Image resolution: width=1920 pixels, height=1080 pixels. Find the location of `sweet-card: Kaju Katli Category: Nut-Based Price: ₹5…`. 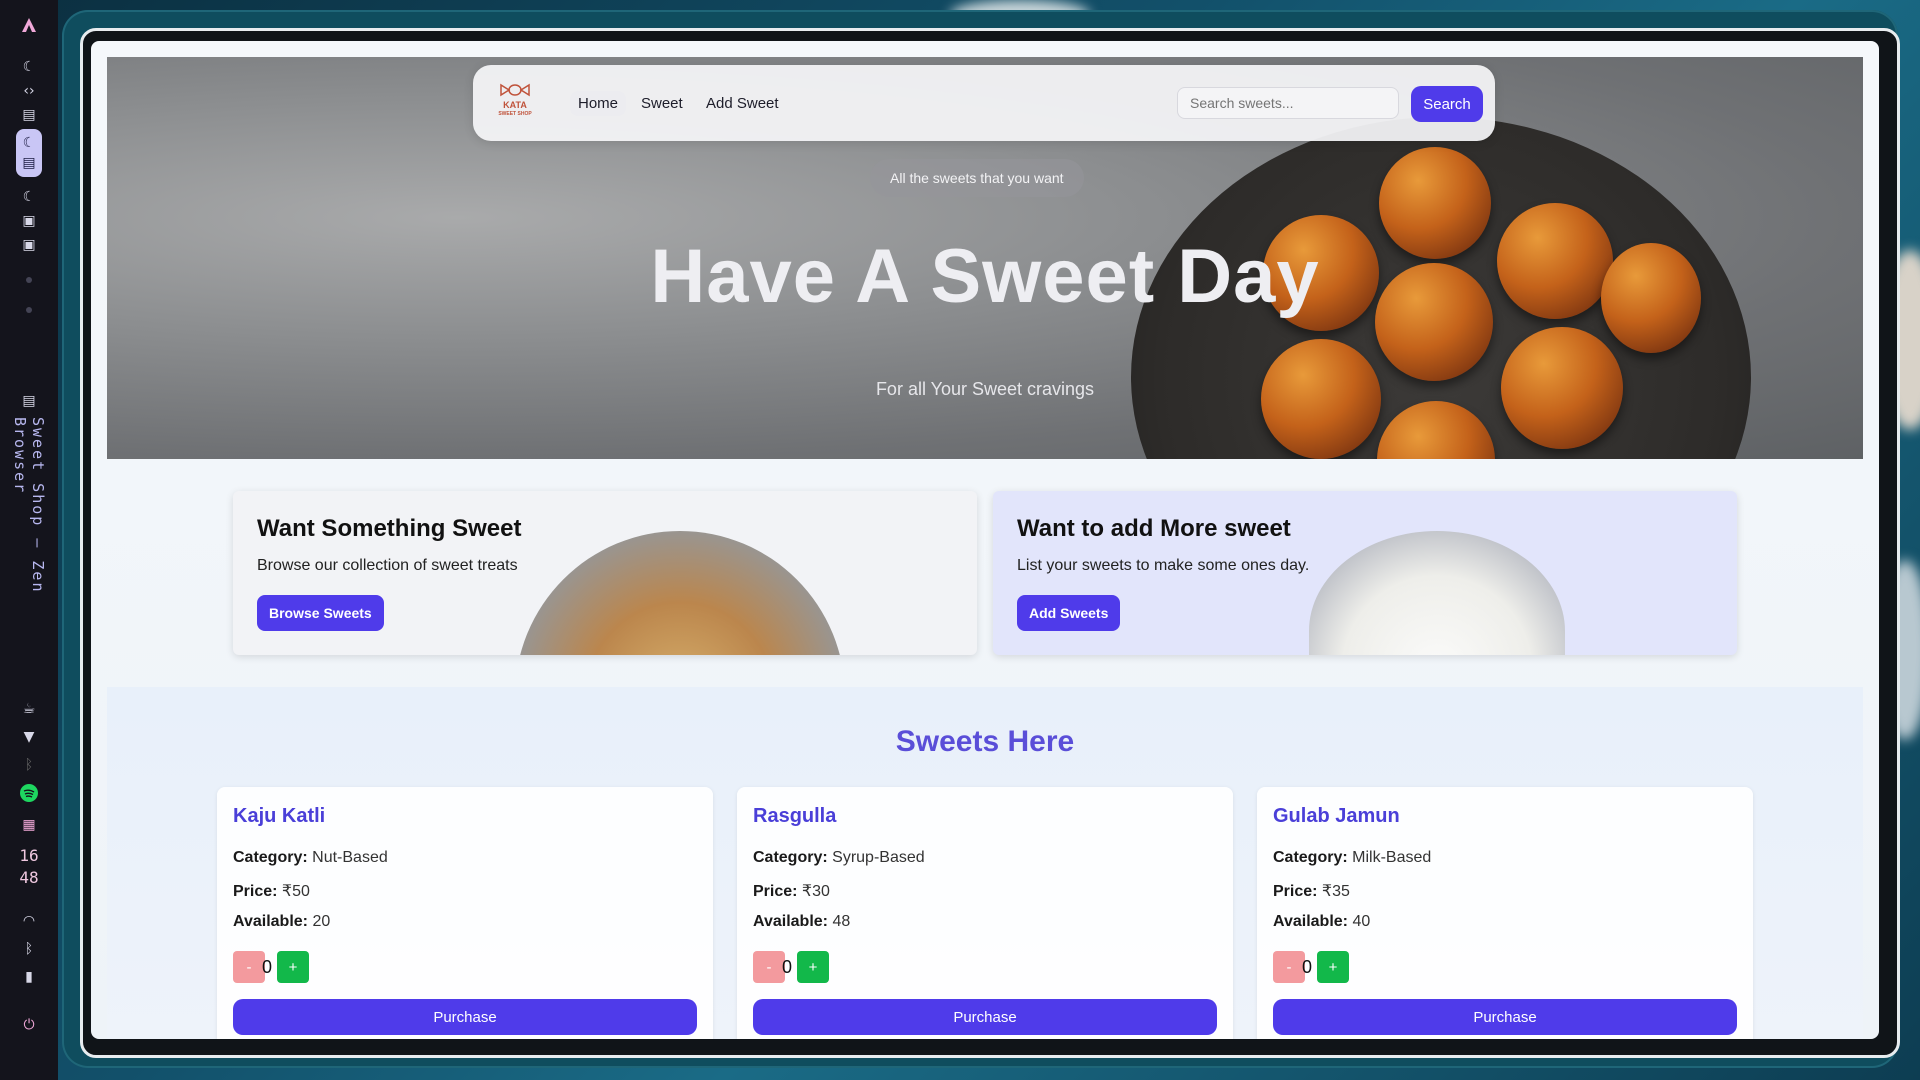

sweet-card: Kaju Katli Category: Nut-Based Price: ₹5… is located at coordinates (465, 913).